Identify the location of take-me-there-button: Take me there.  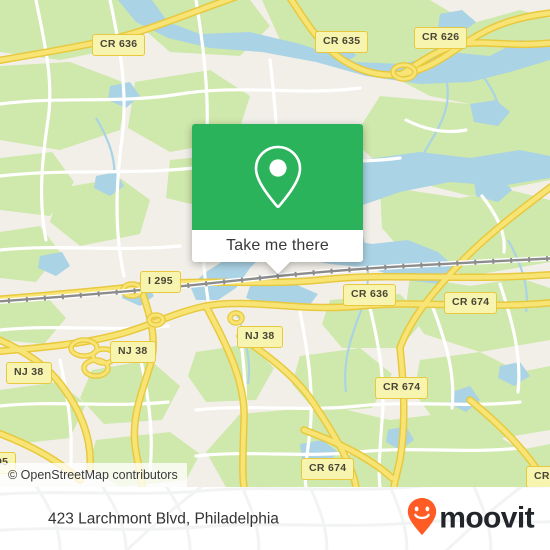
(277, 246).